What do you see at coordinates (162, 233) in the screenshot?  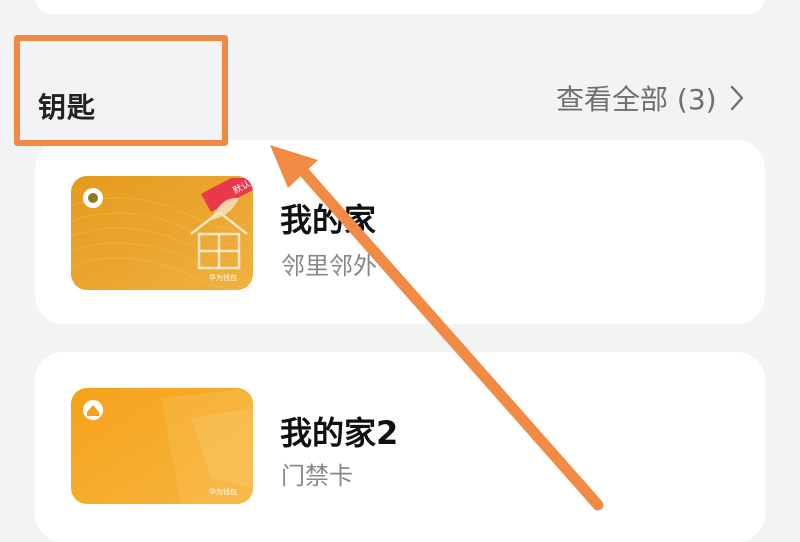 I see `access-card-image: 默认 华为钱包` at bounding box center [162, 233].